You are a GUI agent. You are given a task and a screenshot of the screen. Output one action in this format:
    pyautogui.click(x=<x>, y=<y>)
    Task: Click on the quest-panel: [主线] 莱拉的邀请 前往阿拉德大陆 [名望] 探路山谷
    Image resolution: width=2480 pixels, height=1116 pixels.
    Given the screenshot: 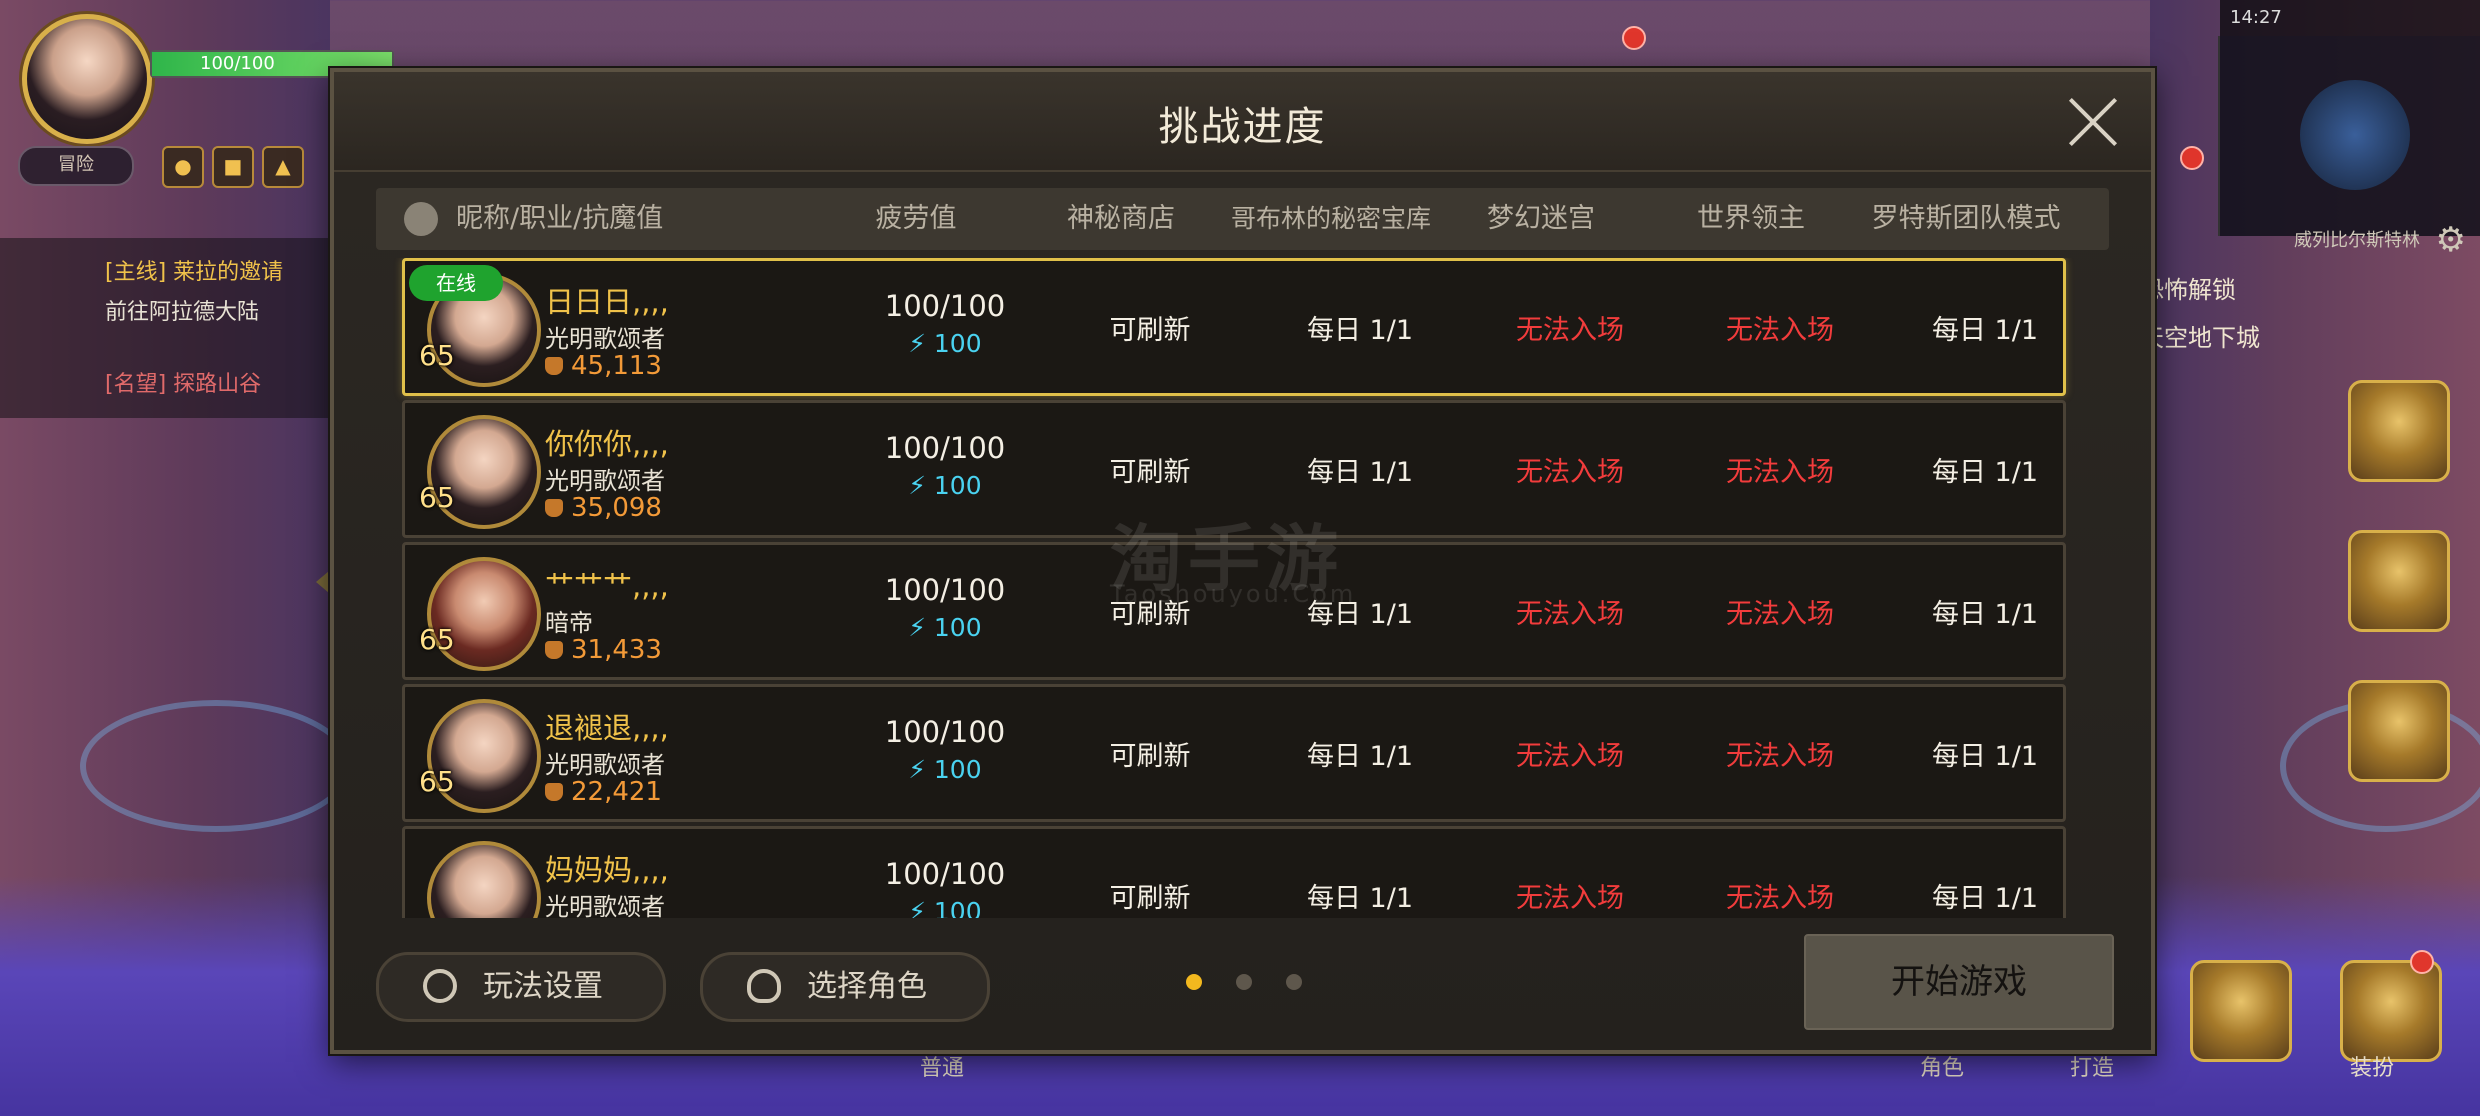 What is the action you would take?
    pyautogui.click(x=165, y=328)
    